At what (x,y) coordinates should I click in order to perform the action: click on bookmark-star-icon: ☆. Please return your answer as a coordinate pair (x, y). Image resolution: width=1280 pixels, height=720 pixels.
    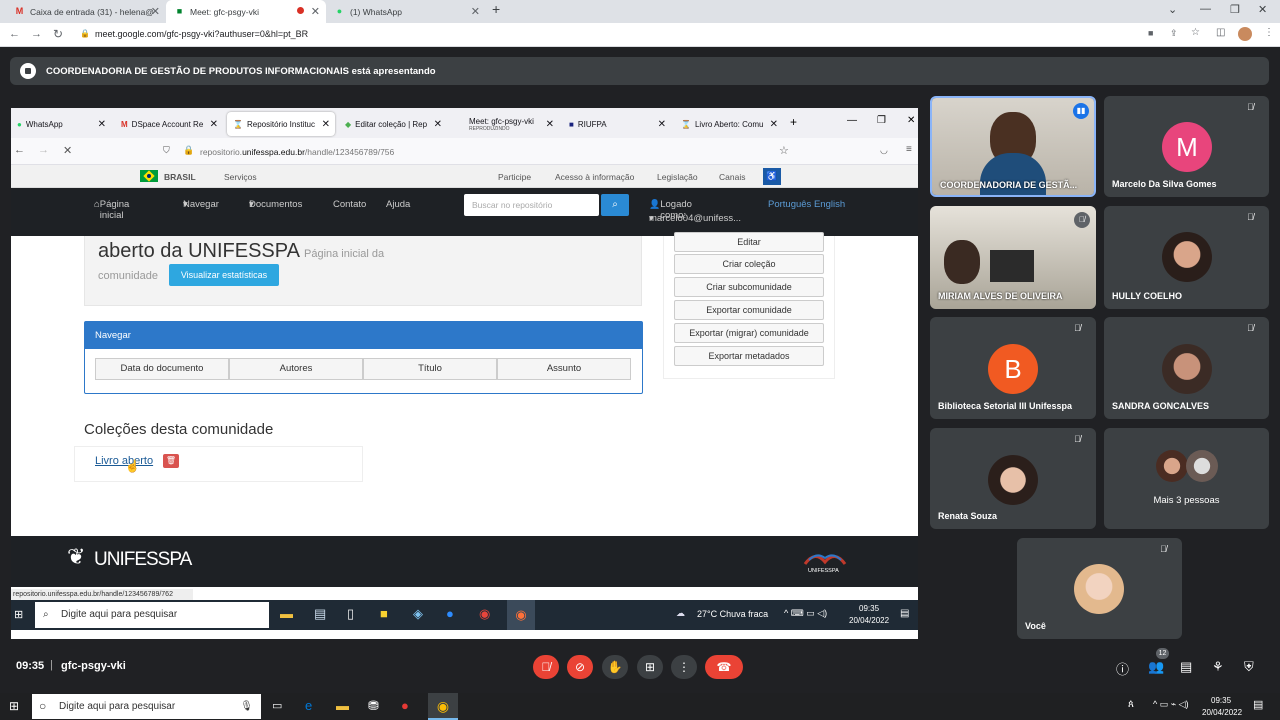
    Looking at the image, I should click on (1195, 32).